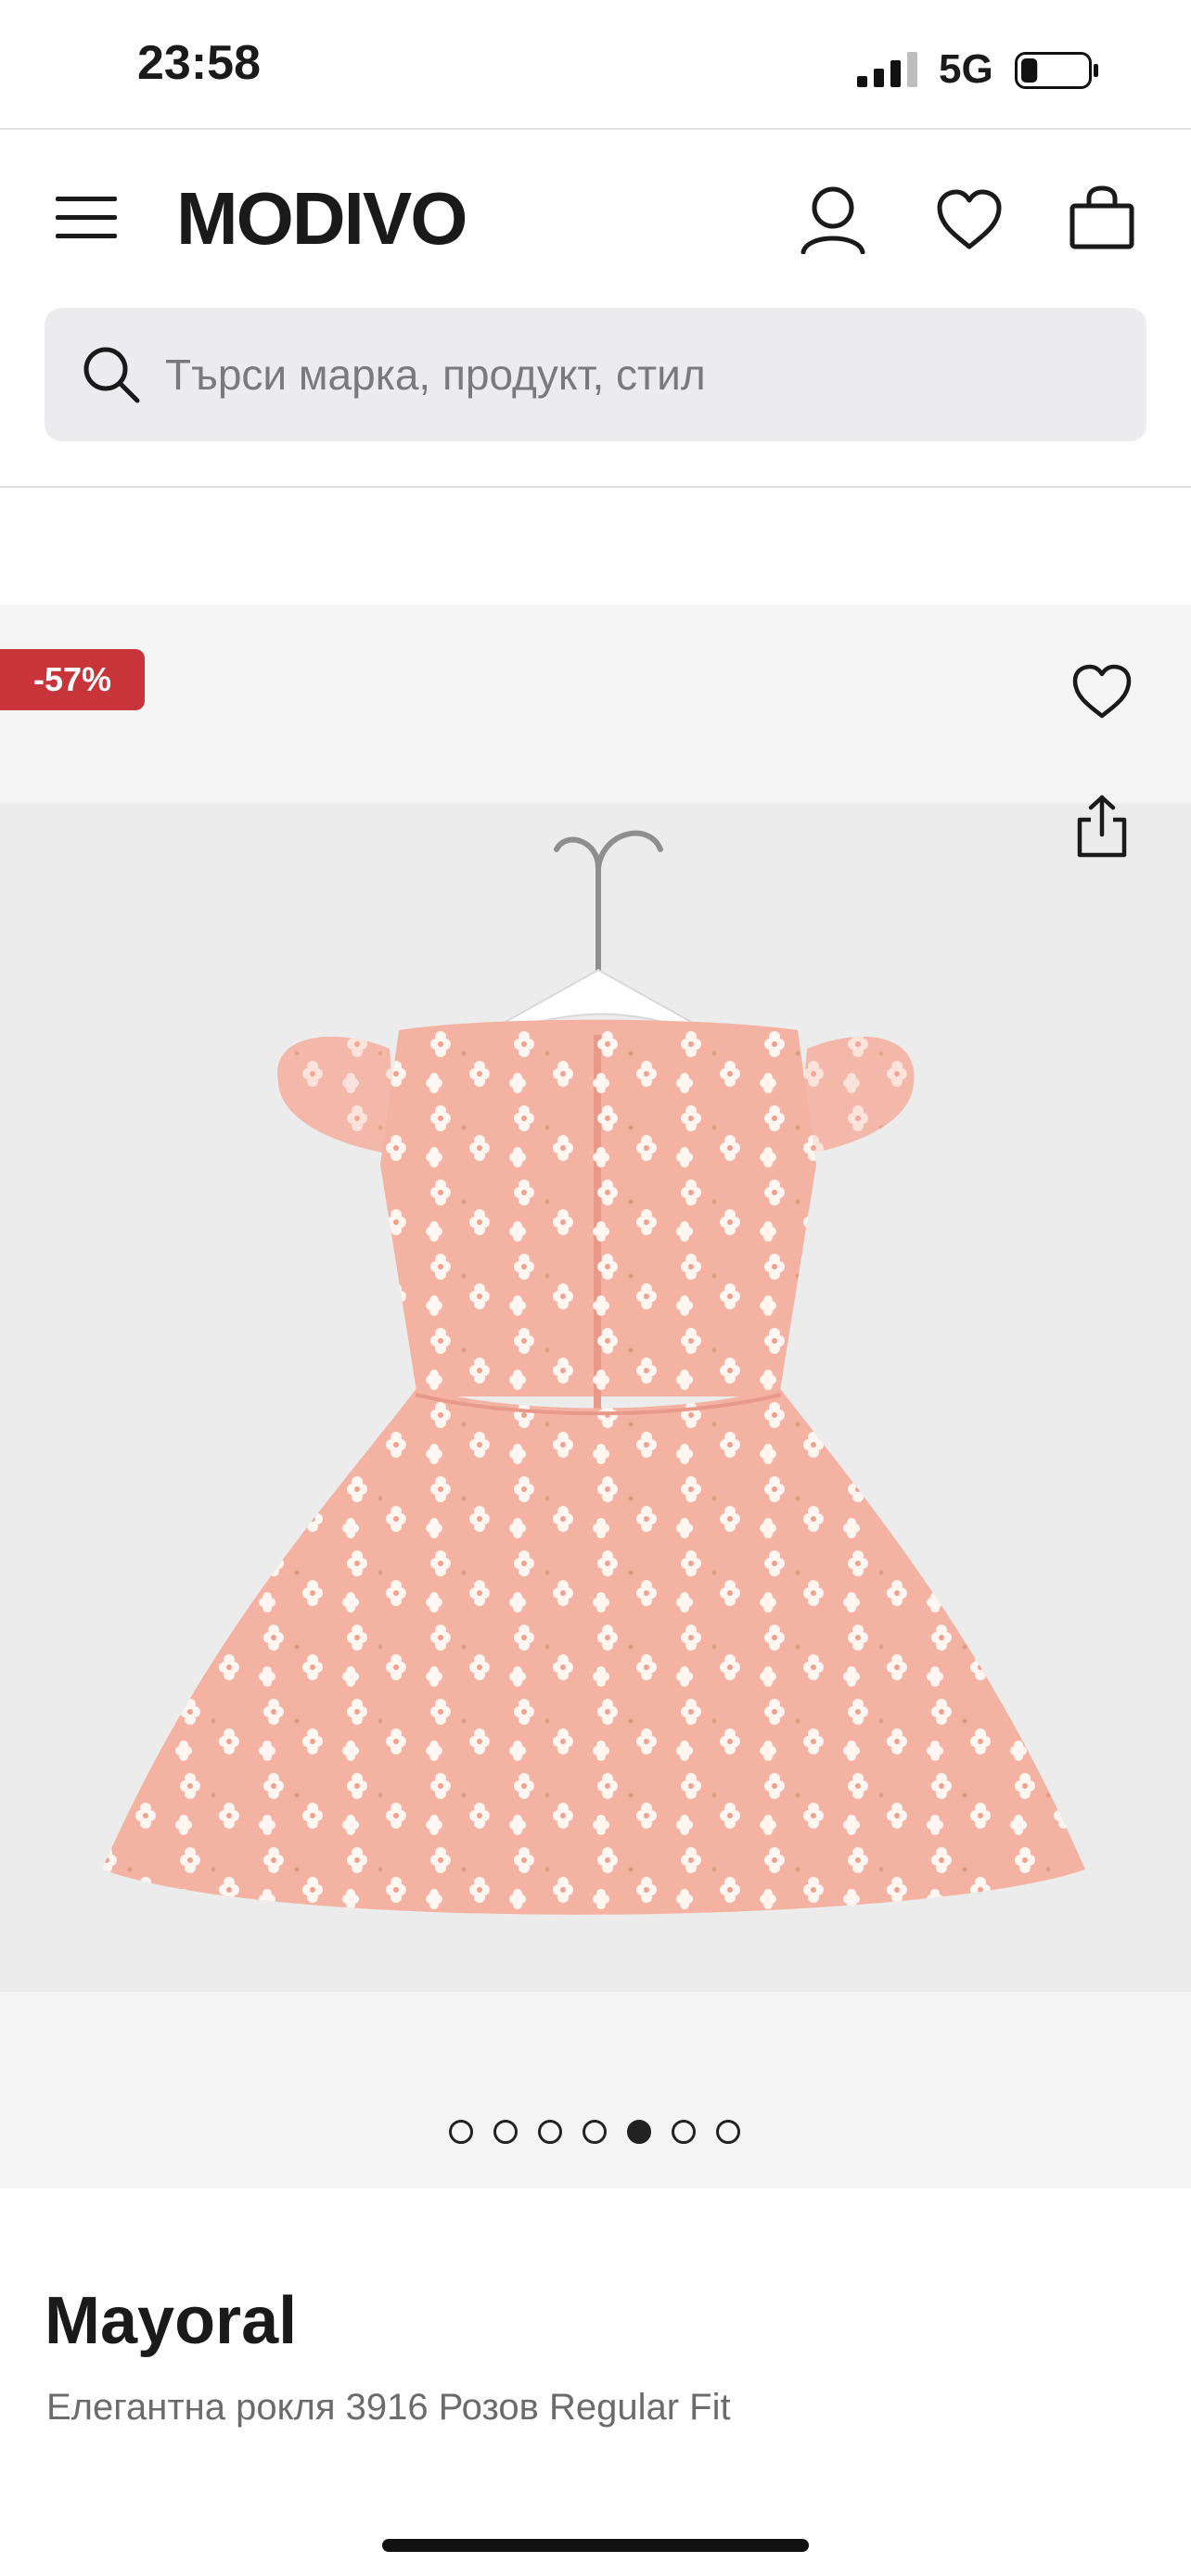  What do you see at coordinates (89, 218) in the screenshot?
I see `menu-icon` at bounding box center [89, 218].